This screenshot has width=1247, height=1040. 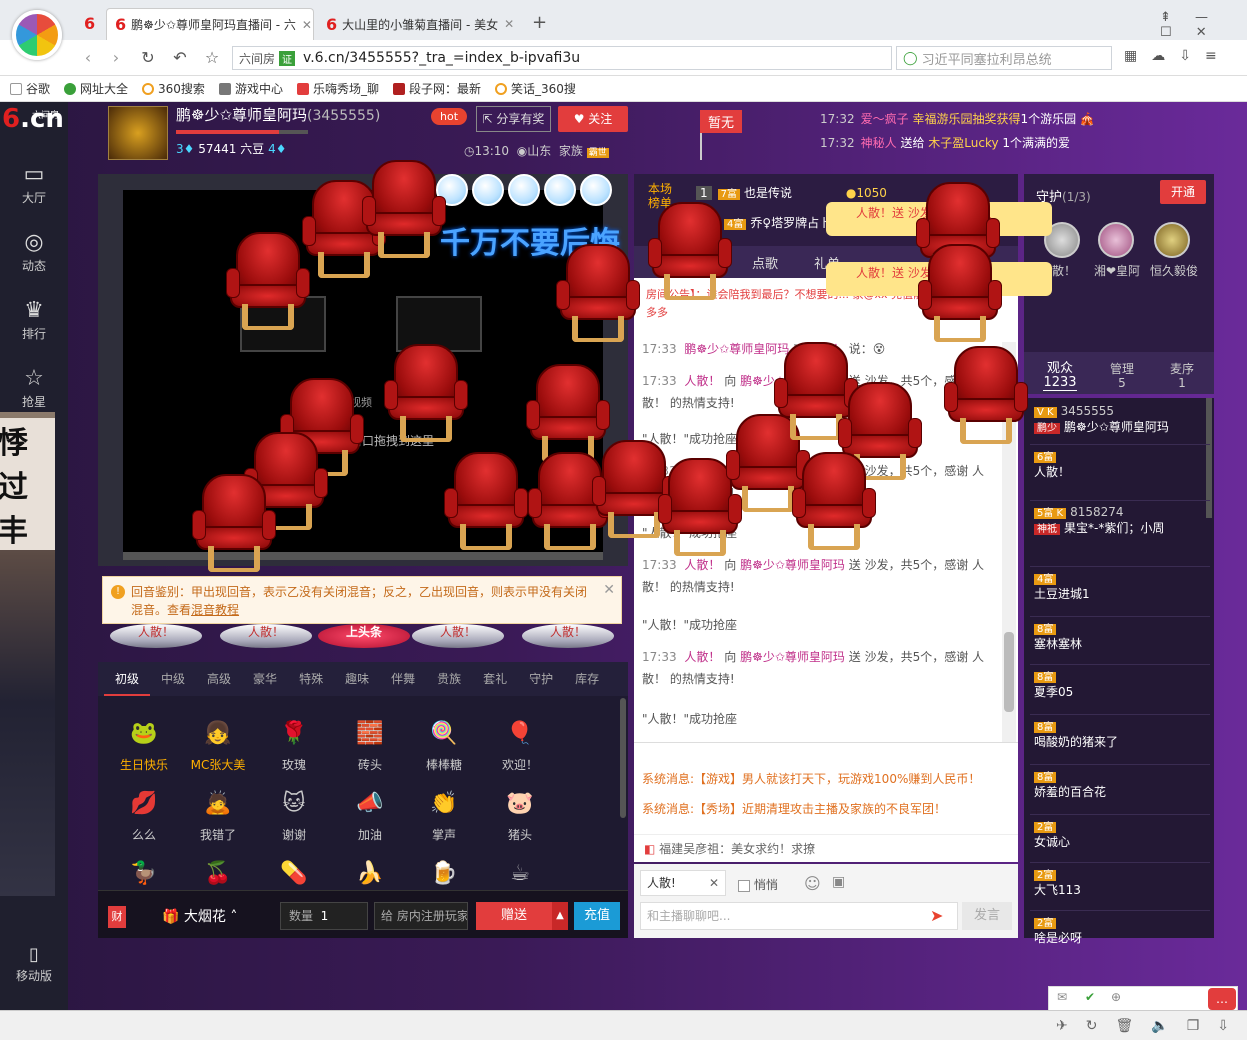 I want to click on gift-item: 🎈 欢迎！, so click(x=520, y=751).